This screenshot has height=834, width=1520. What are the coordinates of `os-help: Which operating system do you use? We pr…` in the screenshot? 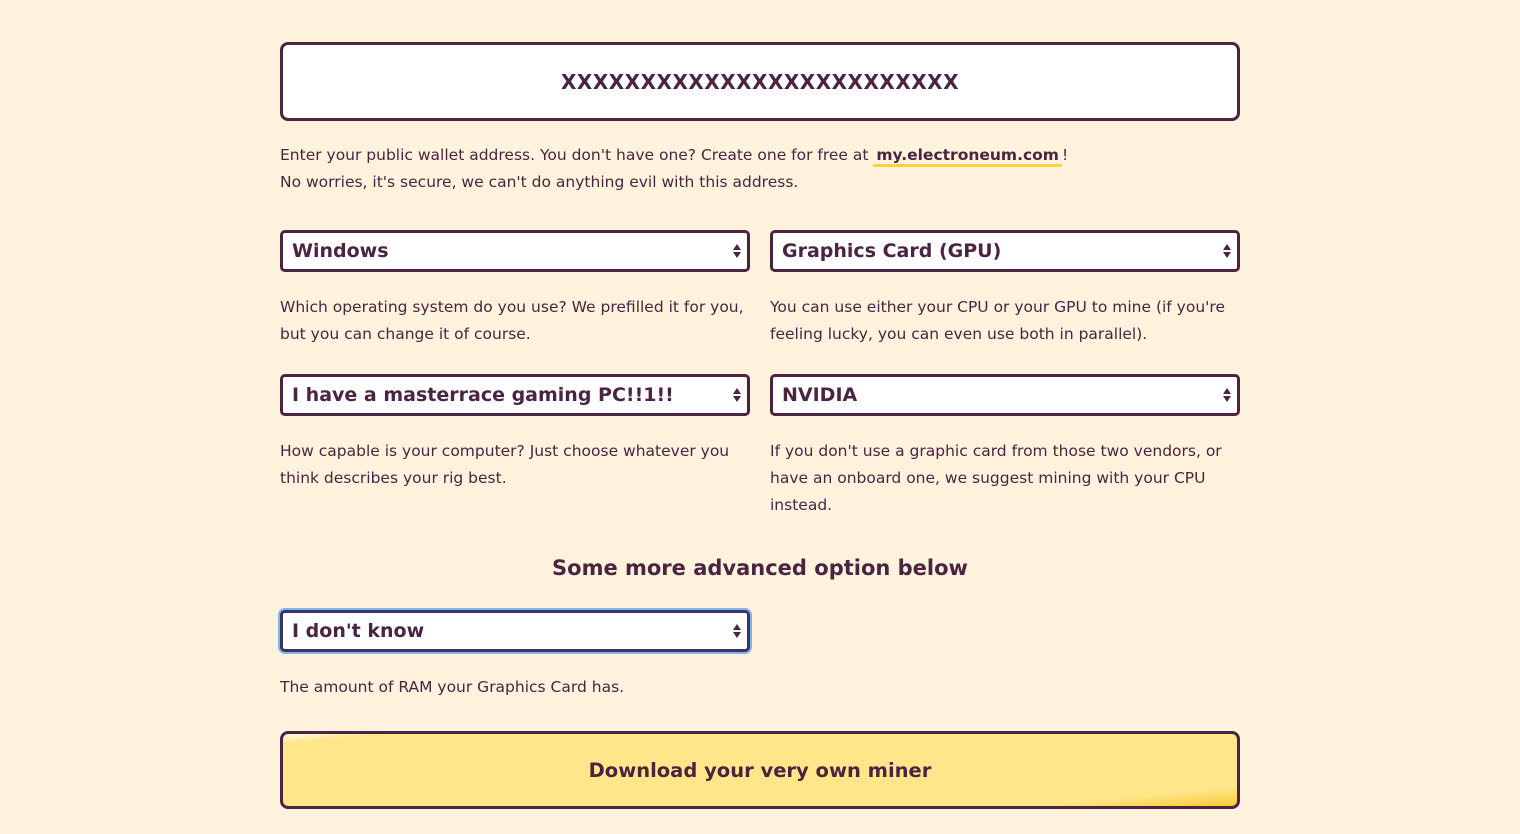 It's located at (512, 320).